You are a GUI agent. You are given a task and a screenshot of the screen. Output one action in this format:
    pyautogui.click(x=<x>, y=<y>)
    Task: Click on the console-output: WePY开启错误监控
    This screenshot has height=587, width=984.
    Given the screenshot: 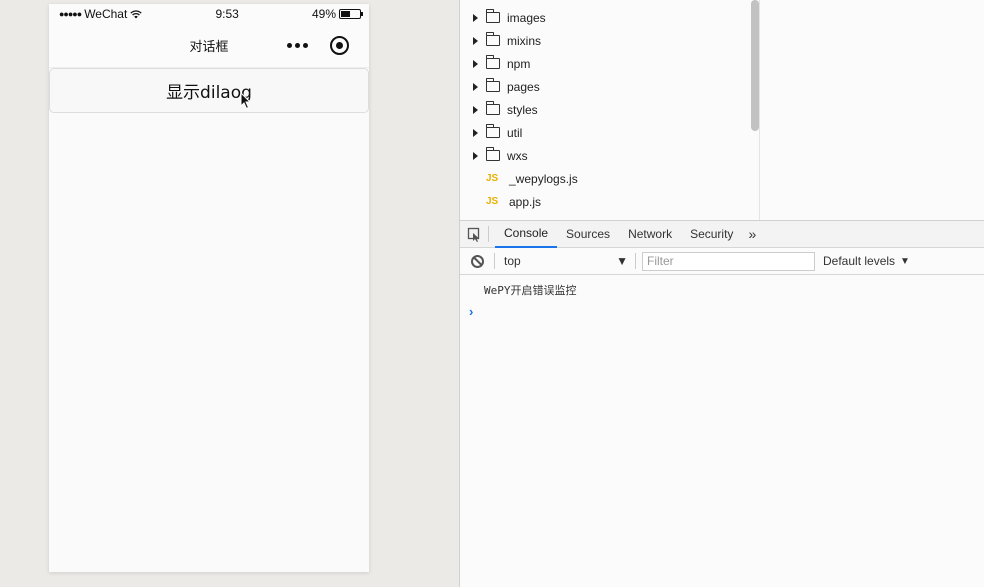 What is the action you would take?
    pyautogui.click(x=722, y=286)
    